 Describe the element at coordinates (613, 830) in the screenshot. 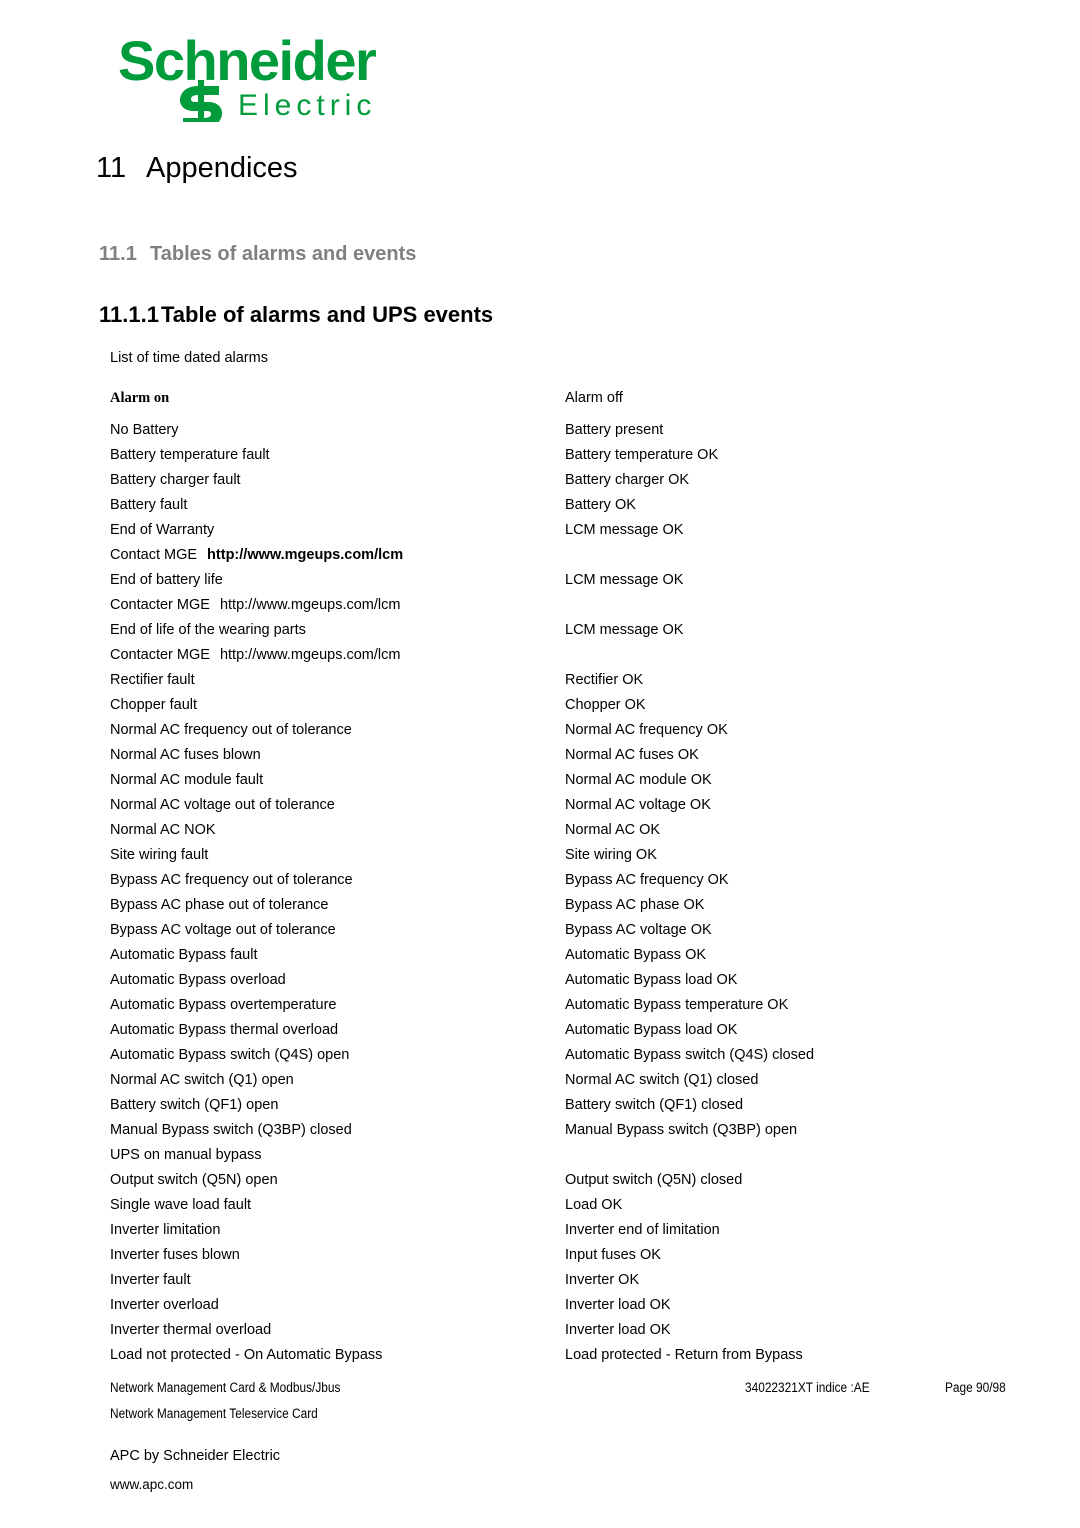

I see `cell-alarm-off: Normal AC OK` at that location.